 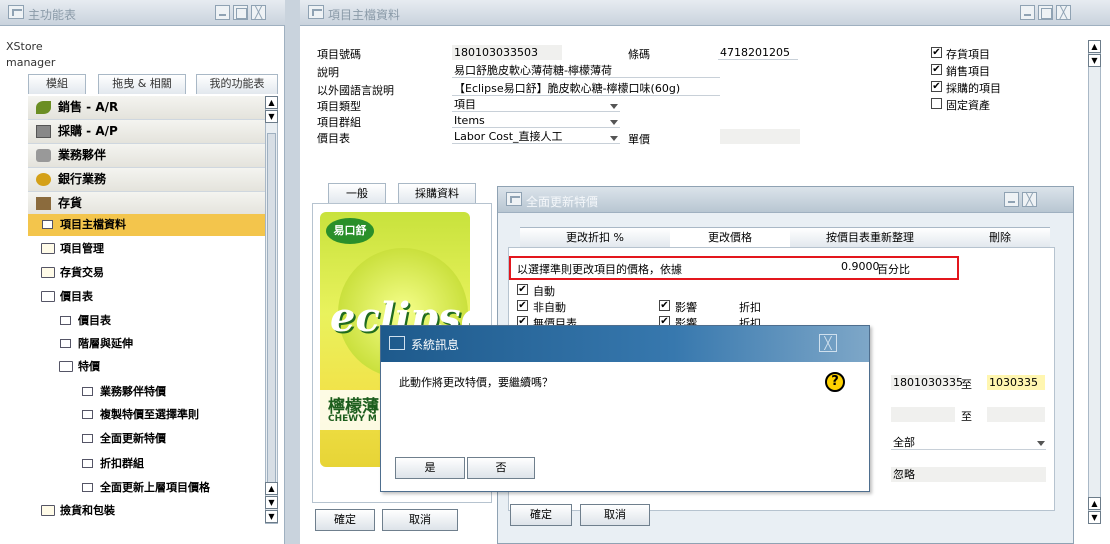 I want to click on range-from-field: 1801030335, so click(x=927, y=382).